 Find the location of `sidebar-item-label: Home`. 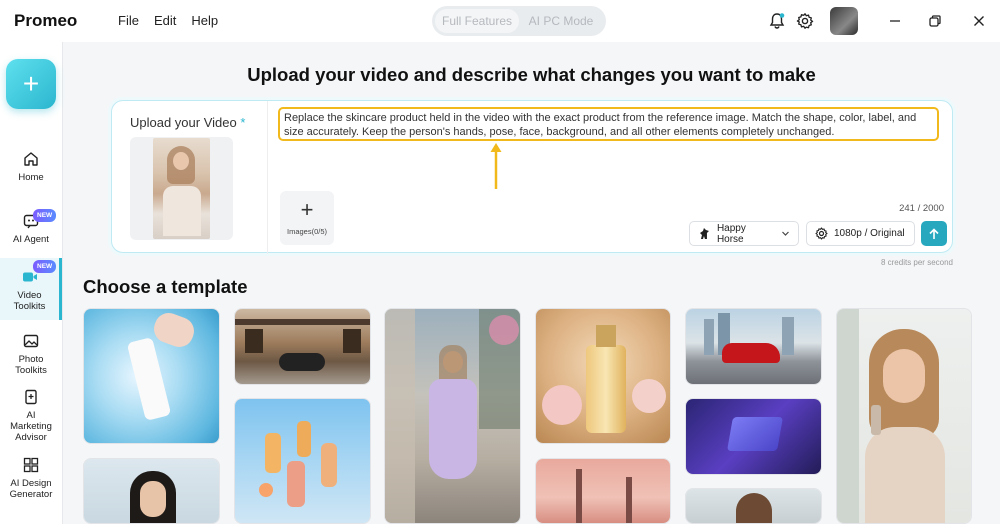

sidebar-item-label: Home is located at coordinates (31, 177).